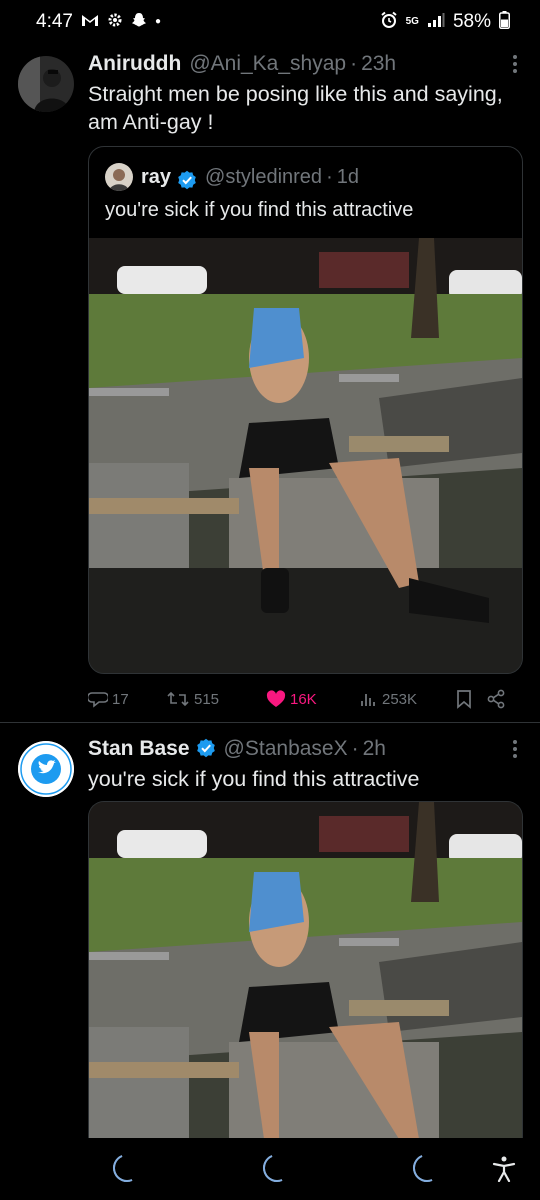  I want to click on quote-time: 1d, so click(347, 176).